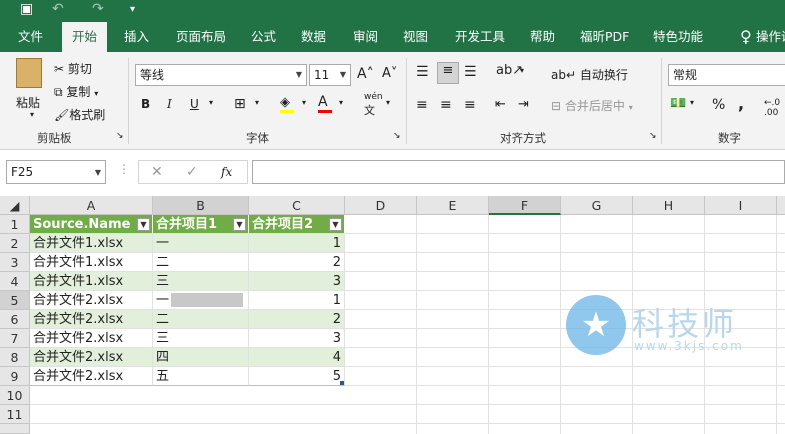 This screenshot has width=785, height=434. Describe the element at coordinates (525, 205) in the screenshot. I see `column-header-f: F` at that location.